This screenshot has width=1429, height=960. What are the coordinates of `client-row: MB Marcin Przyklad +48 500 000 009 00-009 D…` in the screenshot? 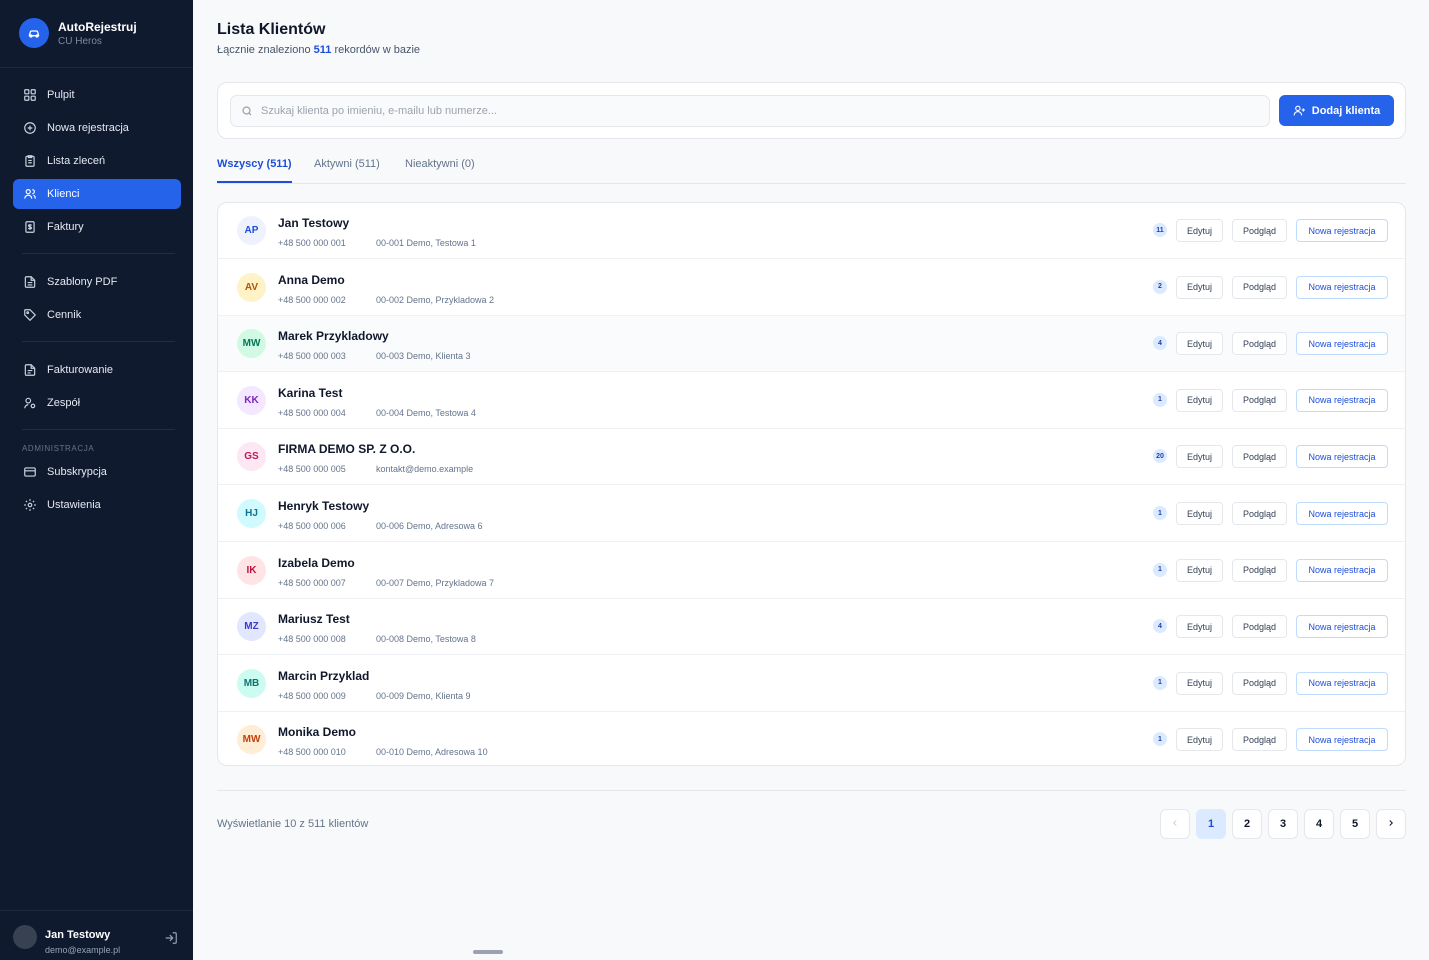 It's located at (811, 684).